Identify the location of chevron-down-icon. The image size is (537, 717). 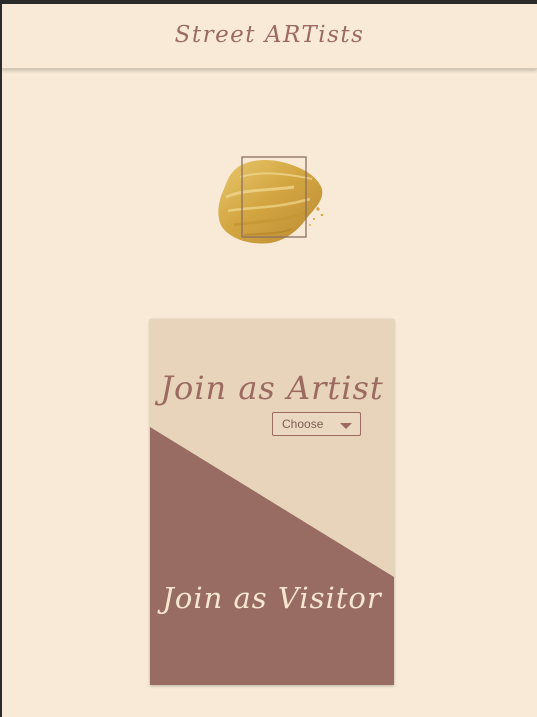
(346, 426).